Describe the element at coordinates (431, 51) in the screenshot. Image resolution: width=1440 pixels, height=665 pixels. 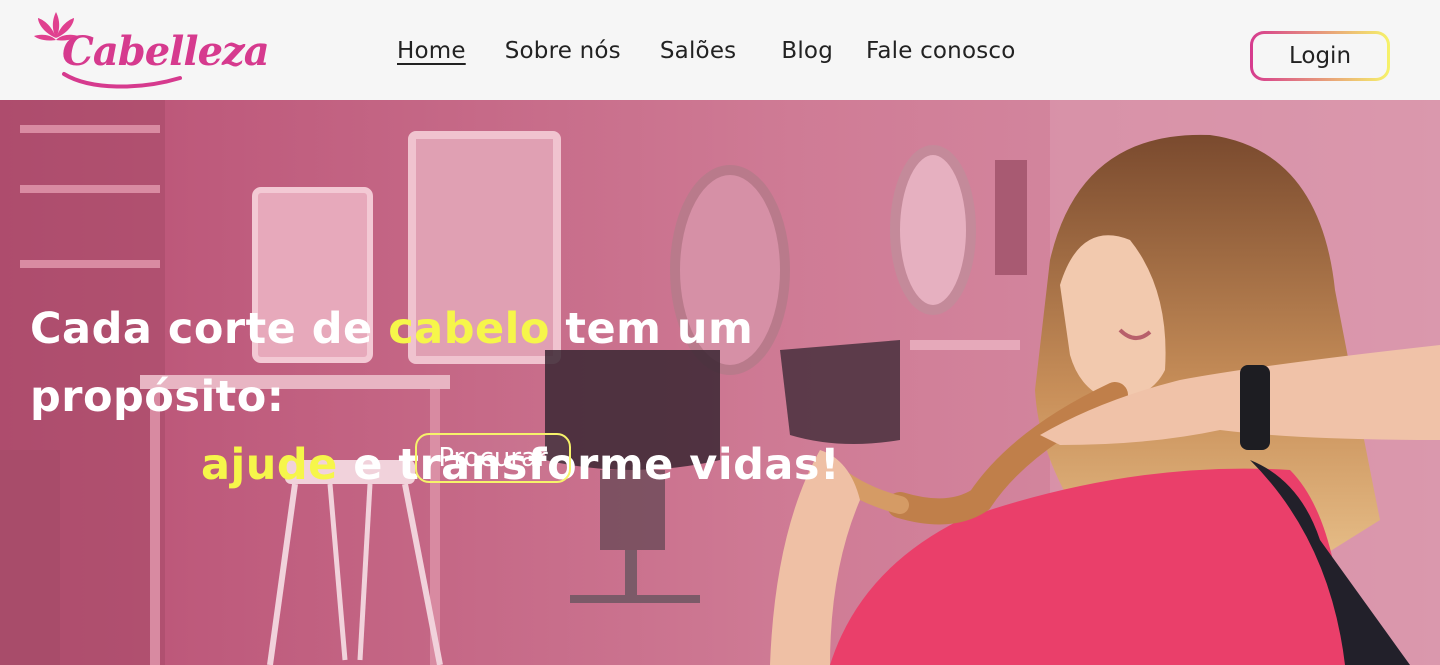
I see `nav-home: Home` at that location.